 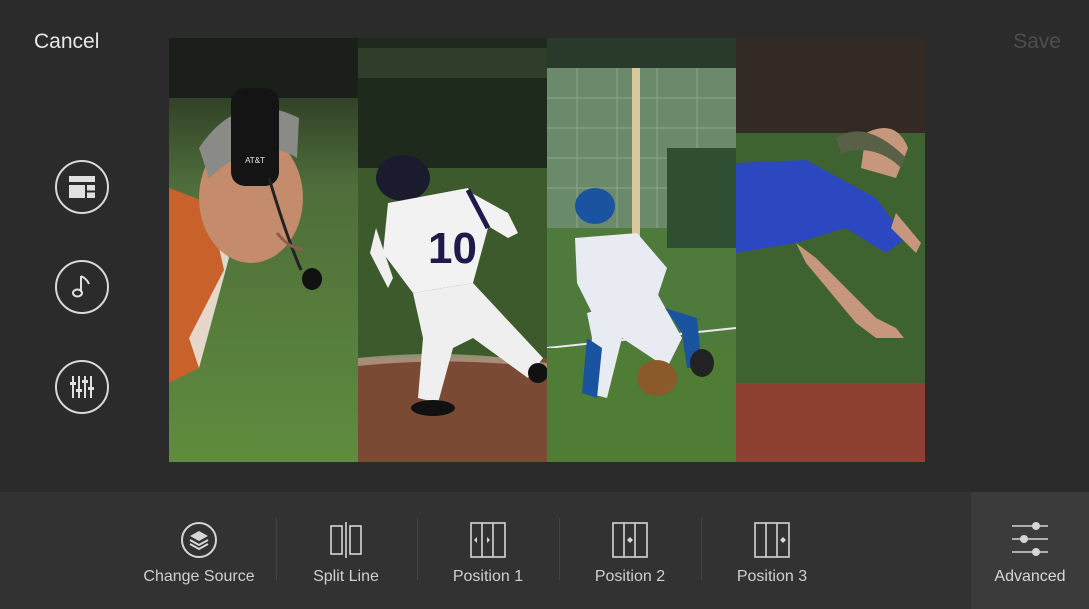 I want to click on split-line-button: Split Line, so click(x=346, y=550).